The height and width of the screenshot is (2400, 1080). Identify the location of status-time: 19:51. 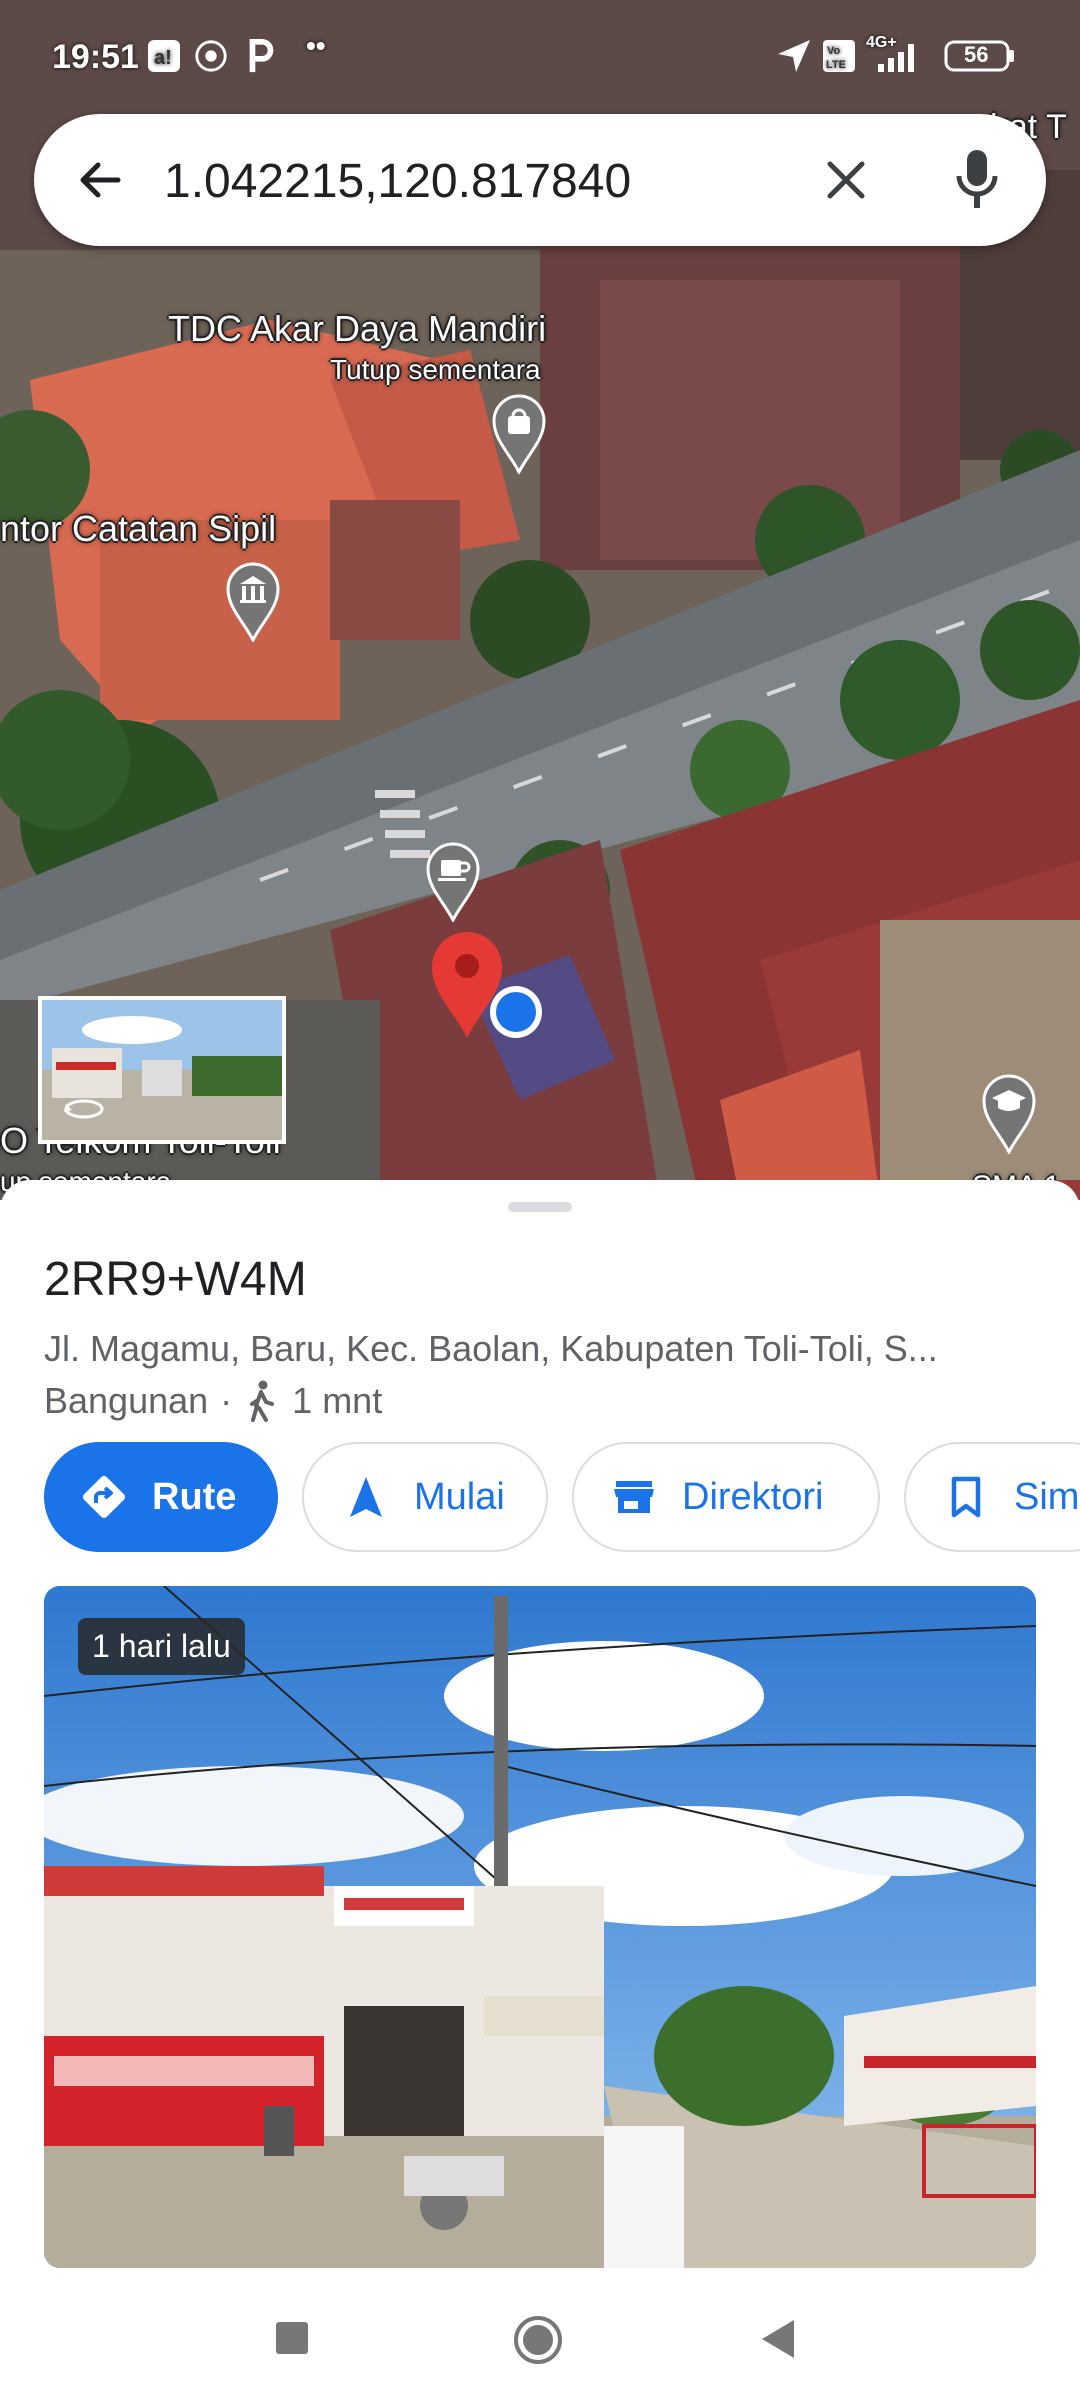
(95, 57).